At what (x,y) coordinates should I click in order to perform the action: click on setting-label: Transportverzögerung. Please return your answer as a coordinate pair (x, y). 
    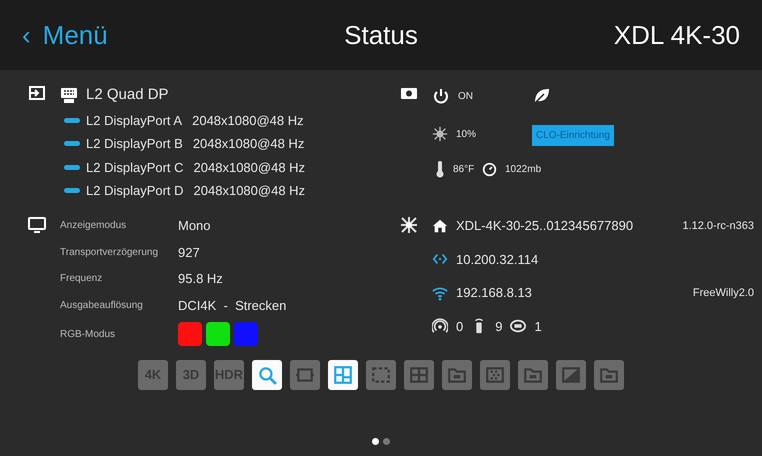
    Looking at the image, I should click on (110, 253).